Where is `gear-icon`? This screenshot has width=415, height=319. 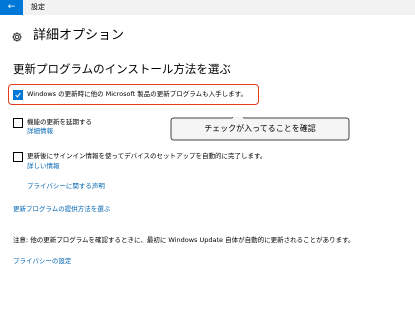 gear-icon is located at coordinates (17, 37).